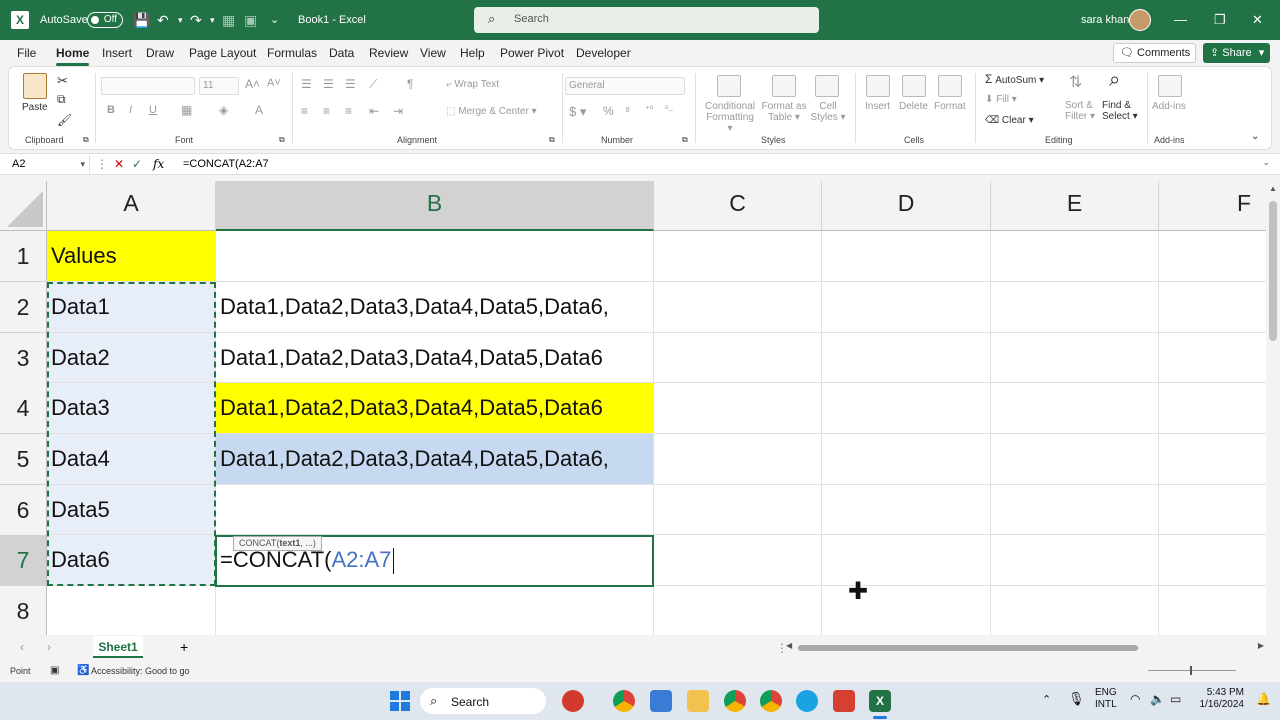 Image resolution: width=1280 pixels, height=720 pixels. What do you see at coordinates (23, 610) in the screenshot?
I see `row-header-8: 8` at bounding box center [23, 610].